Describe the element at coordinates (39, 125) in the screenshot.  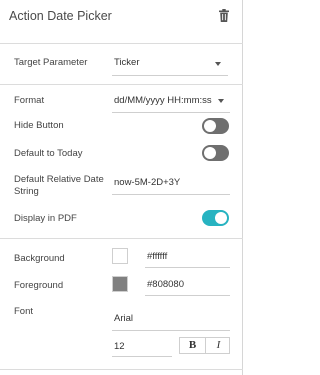
I see `hide-button-label: Hide Button` at that location.